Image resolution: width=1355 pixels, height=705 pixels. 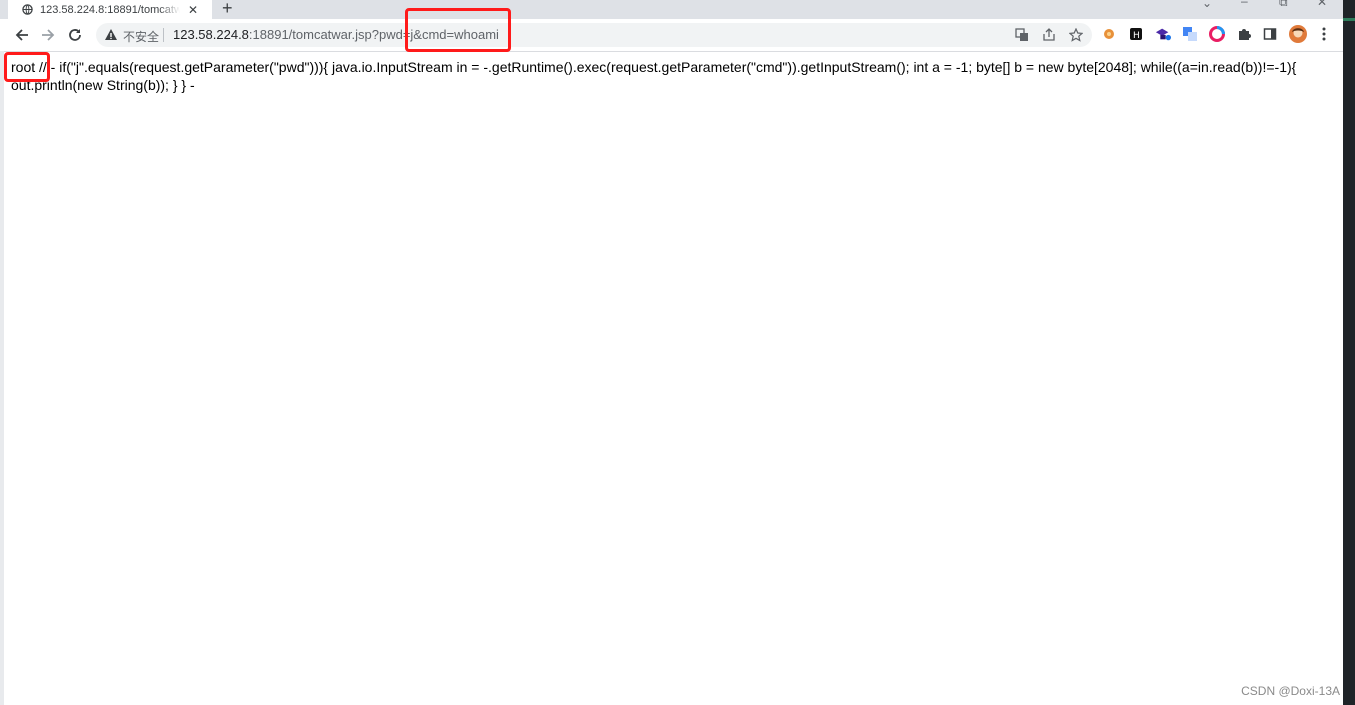 What do you see at coordinates (141, 36) in the screenshot?
I see `security-label: 不安全` at bounding box center [141, 36].